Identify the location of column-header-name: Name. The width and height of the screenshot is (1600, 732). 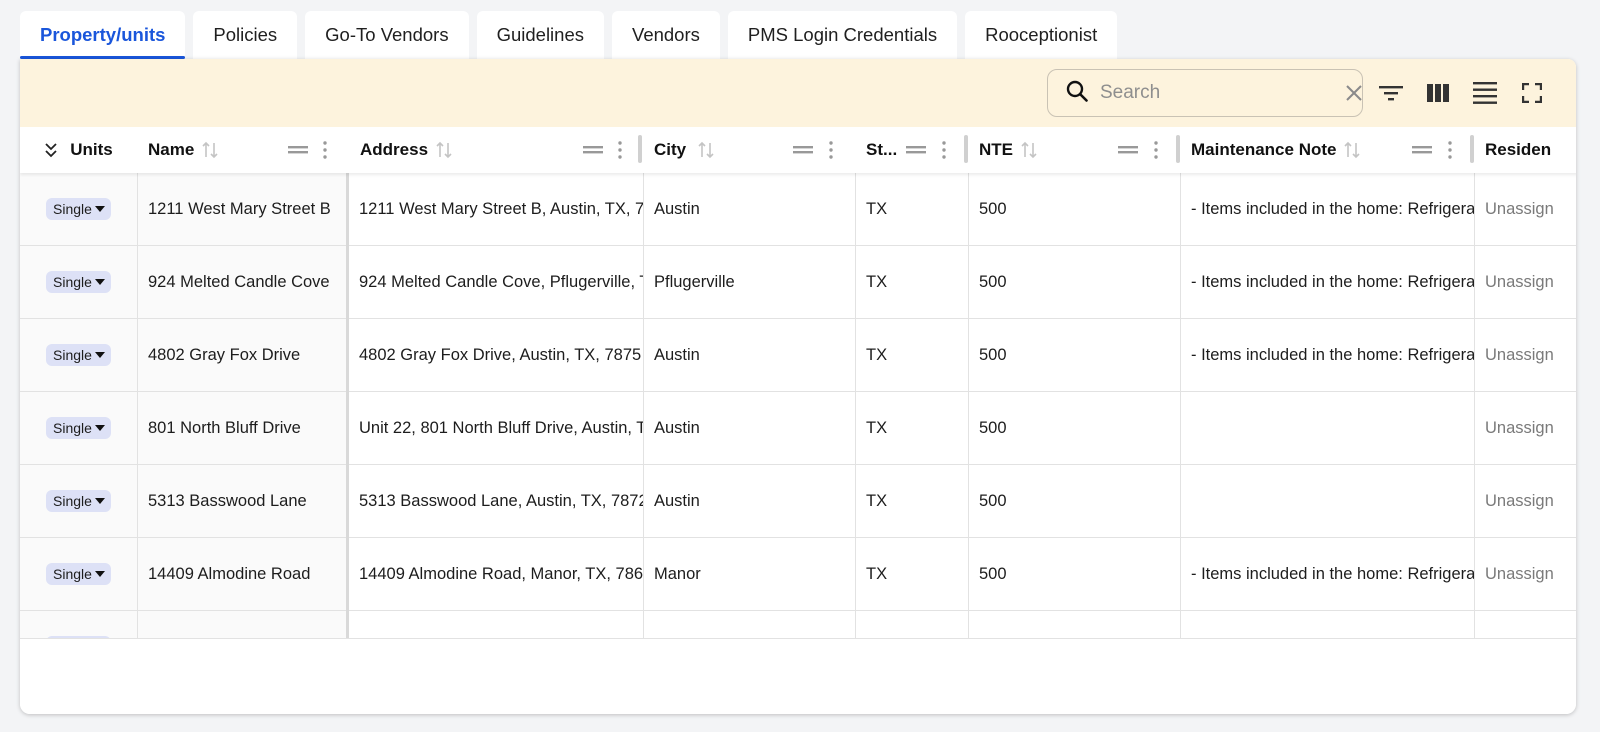
(243, 150).